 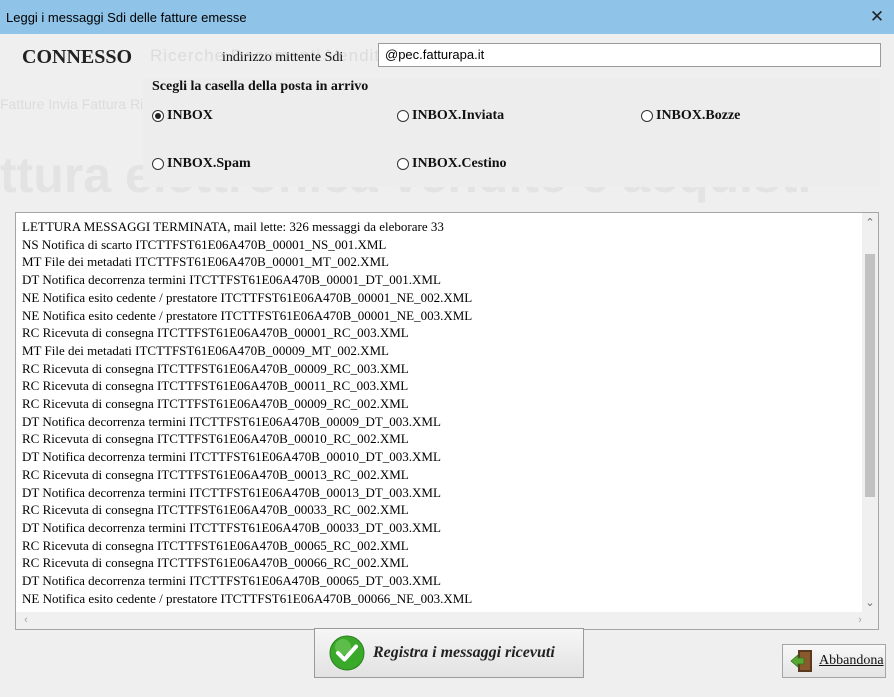 What do you see at coordinates (26, 620) in the screenshot?
I see `chevron-left-icon: ‹` at bounding box center [26, 620].